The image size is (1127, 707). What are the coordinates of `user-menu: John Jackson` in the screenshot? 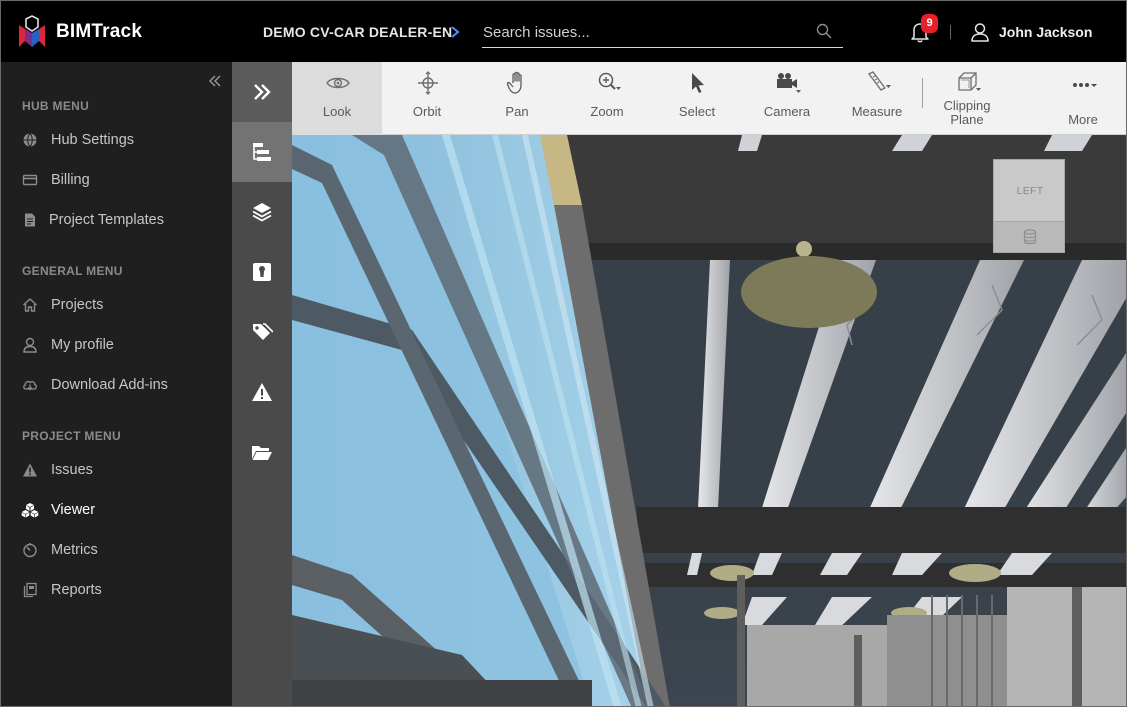 It's located at (1045, 32).